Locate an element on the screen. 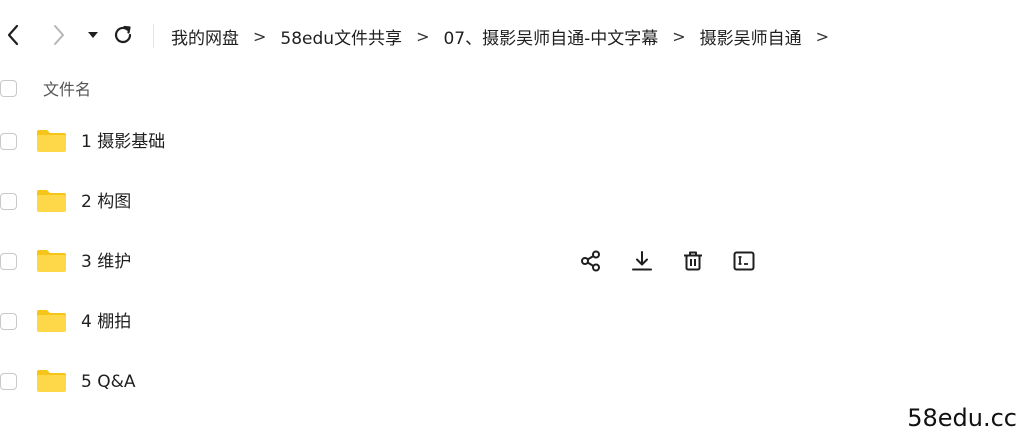 This screenshot has width=1027, height=438. back-button is located at coordinates (13, 35).